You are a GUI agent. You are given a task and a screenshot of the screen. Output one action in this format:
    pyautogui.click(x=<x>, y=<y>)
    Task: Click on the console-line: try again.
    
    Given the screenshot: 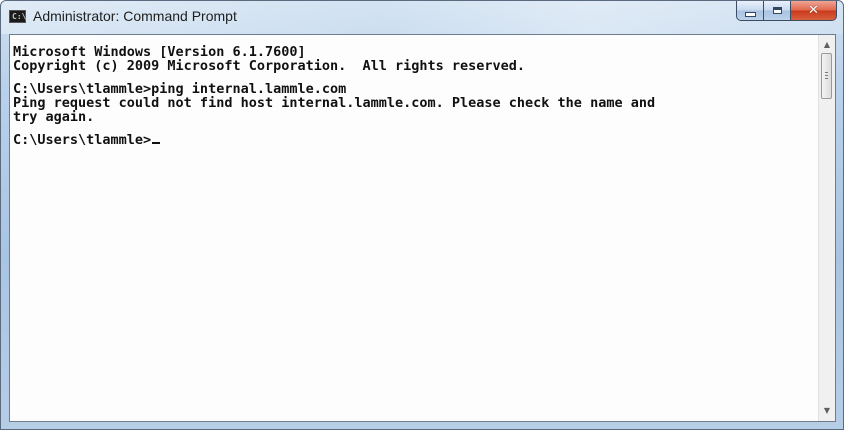 What is the action you would take?
    pyautogui.click(x=54, y=117)
    